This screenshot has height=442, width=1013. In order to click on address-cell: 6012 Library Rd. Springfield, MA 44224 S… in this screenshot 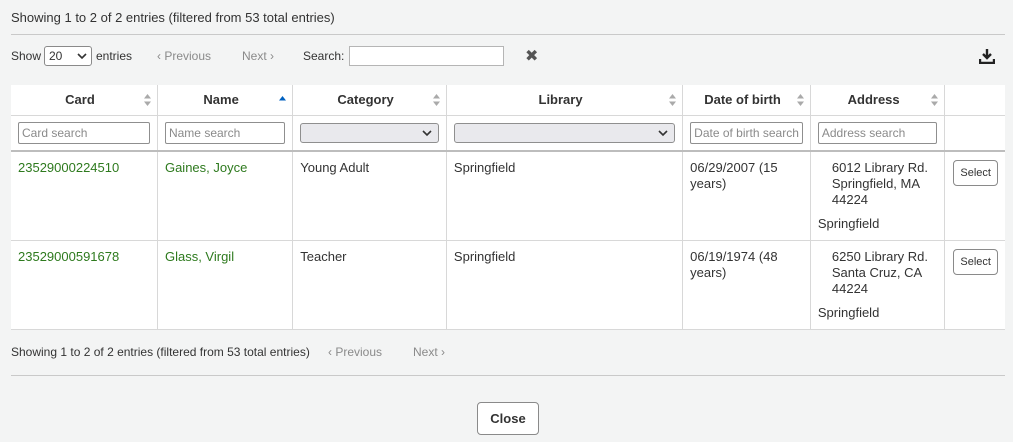, I will do `click(878, 196)`.